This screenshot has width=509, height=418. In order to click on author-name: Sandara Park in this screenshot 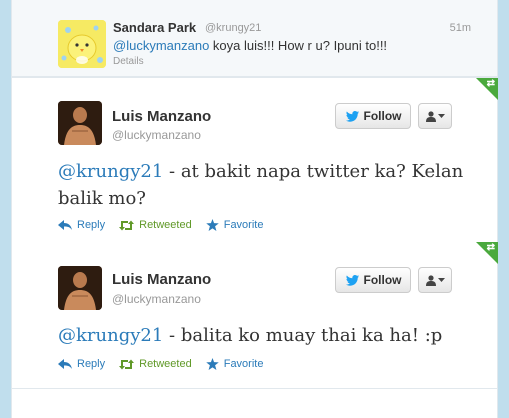, I will do `click(154, 27)`.